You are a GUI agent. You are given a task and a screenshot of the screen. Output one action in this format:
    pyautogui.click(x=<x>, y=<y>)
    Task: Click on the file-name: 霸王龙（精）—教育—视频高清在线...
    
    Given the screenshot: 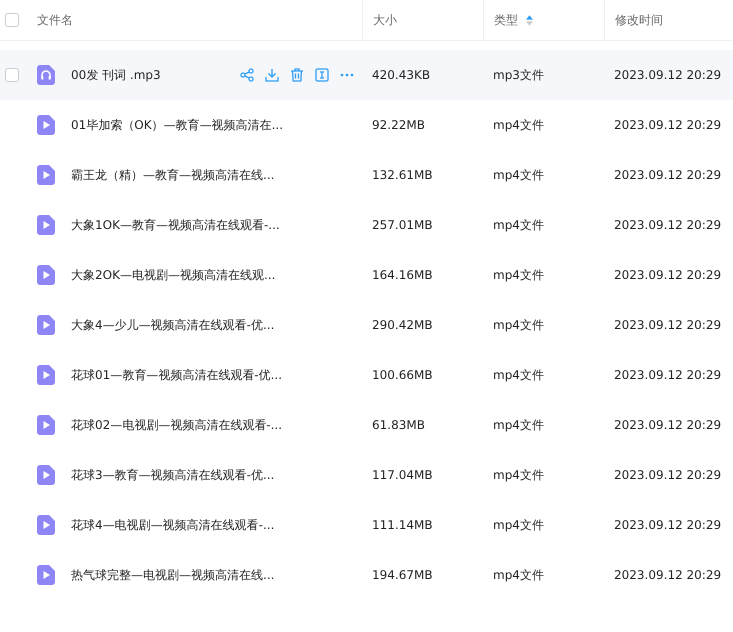 What is the action you would take?
    pyautogui.click(x=172, y=175)
    